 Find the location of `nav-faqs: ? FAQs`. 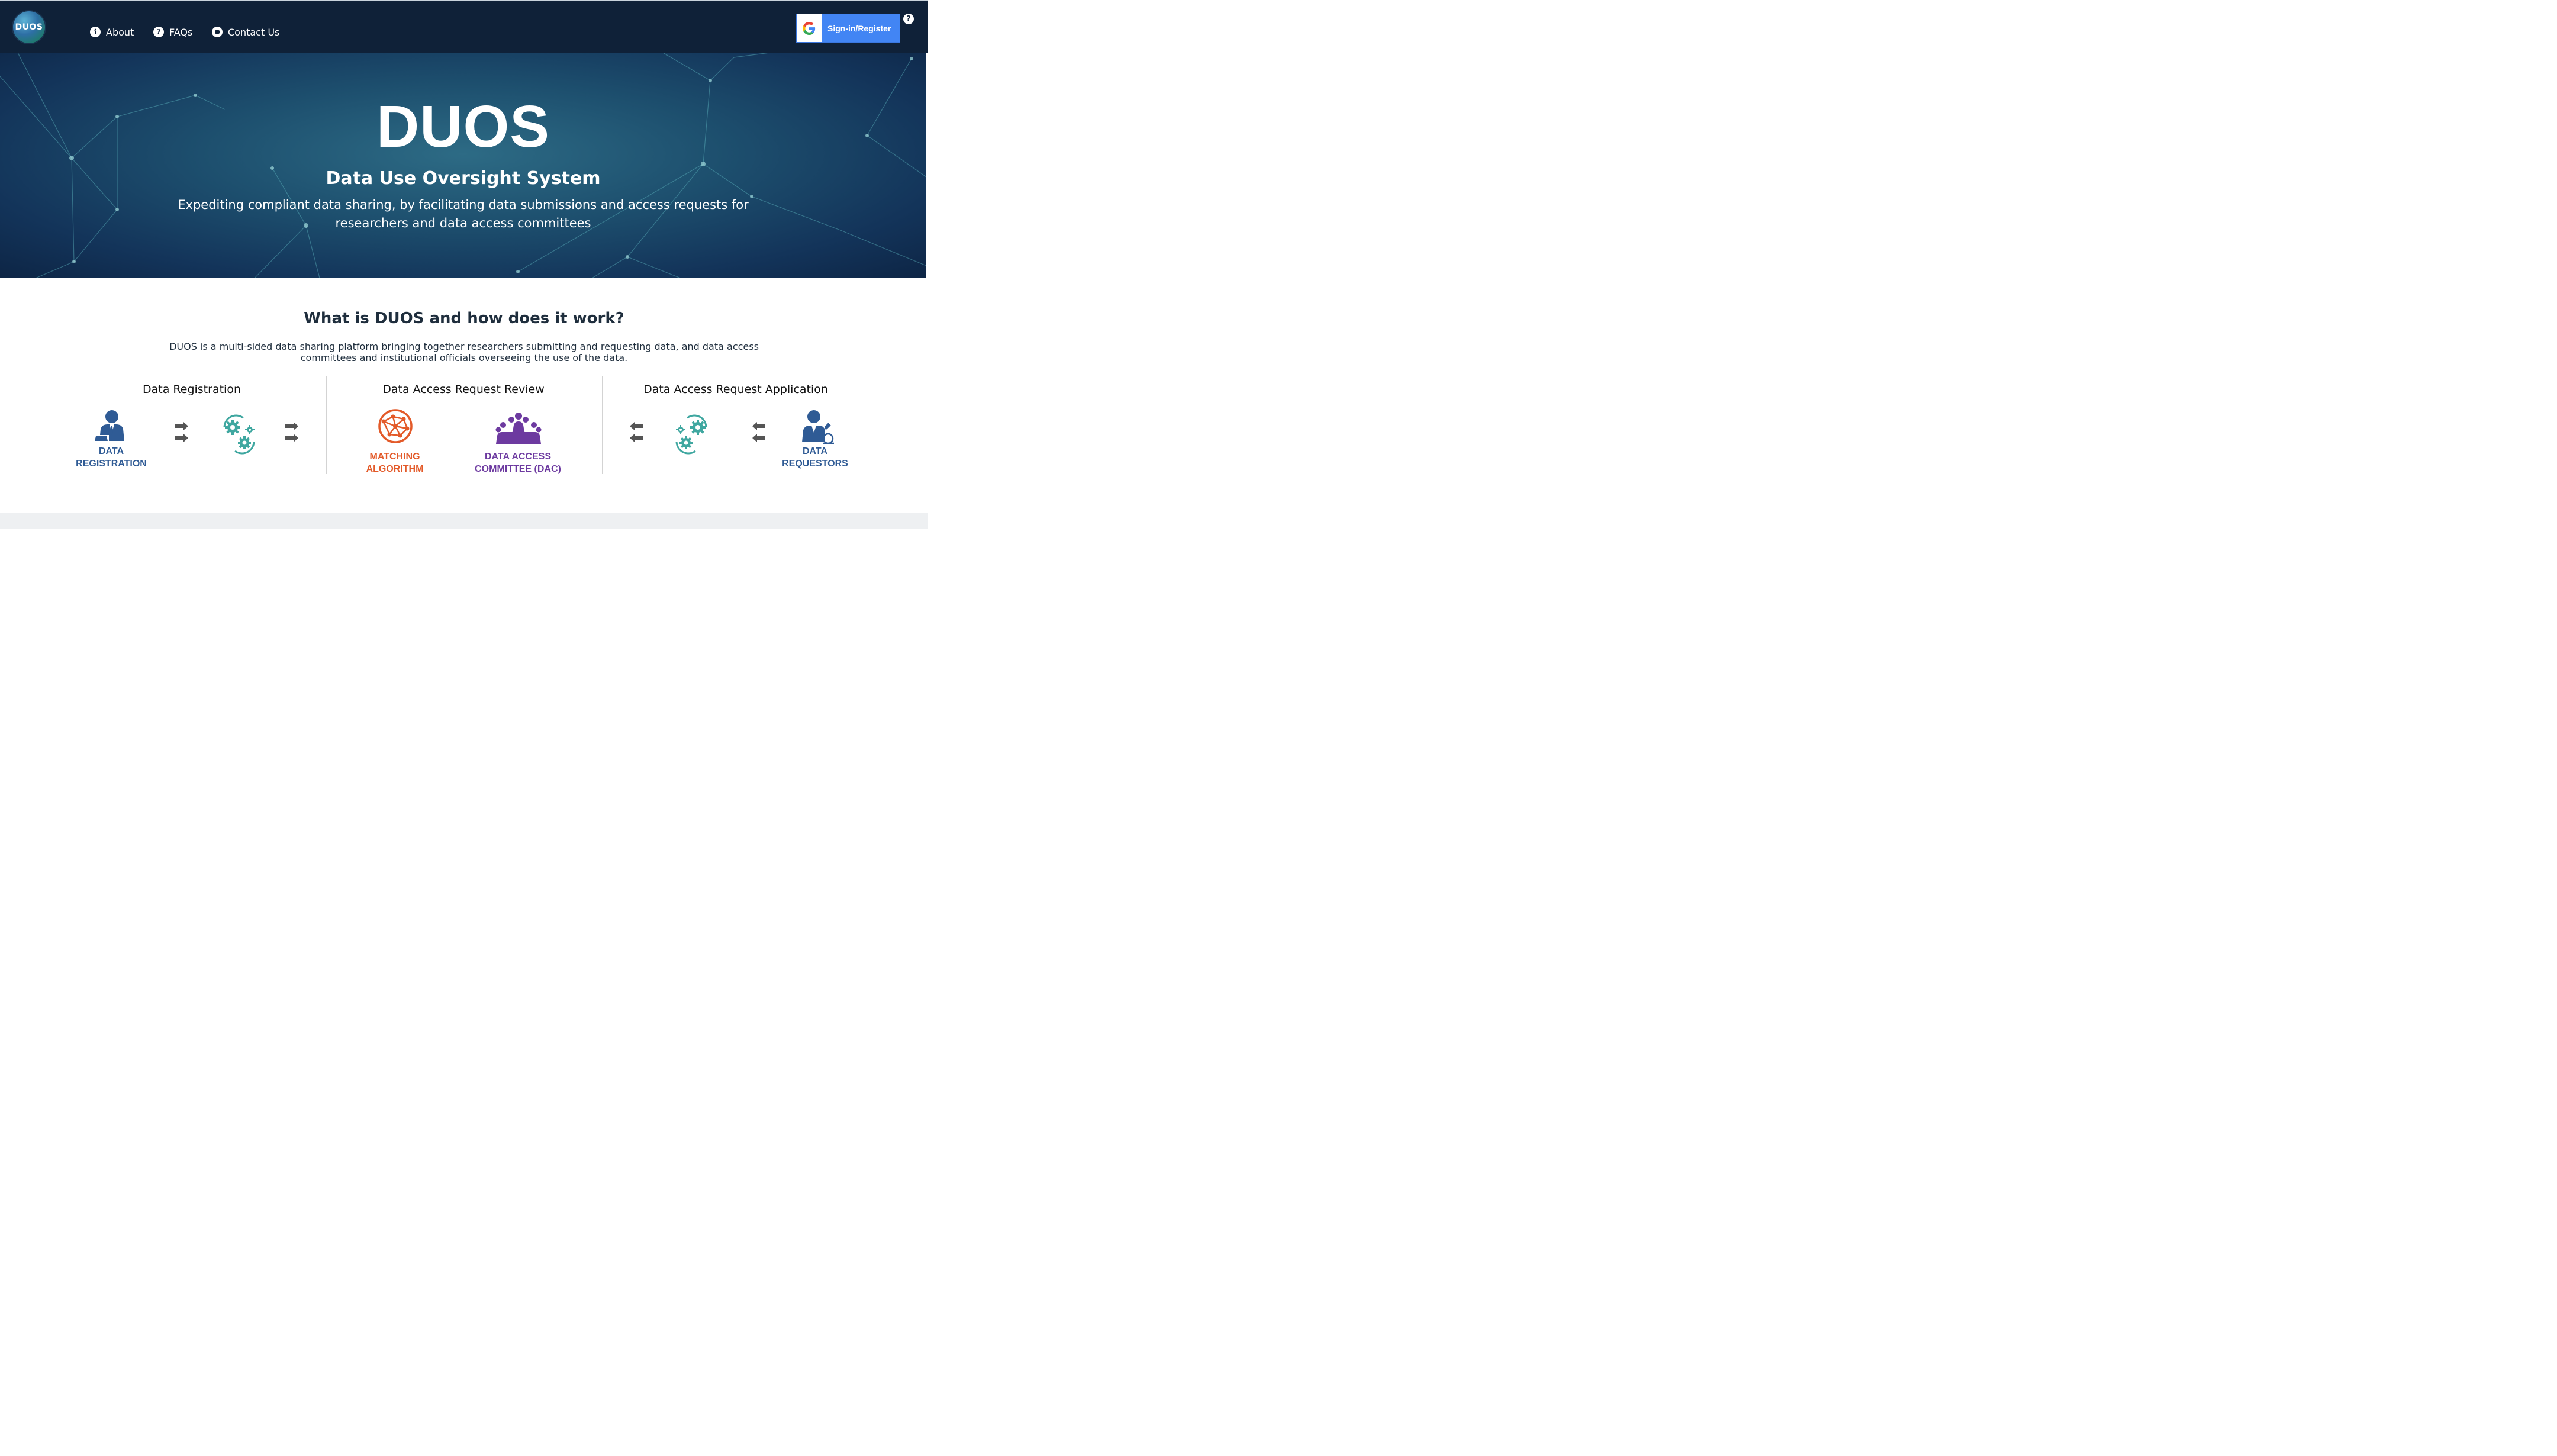

nav-faqs: ? FAQs is located at coordinates (172, 32).